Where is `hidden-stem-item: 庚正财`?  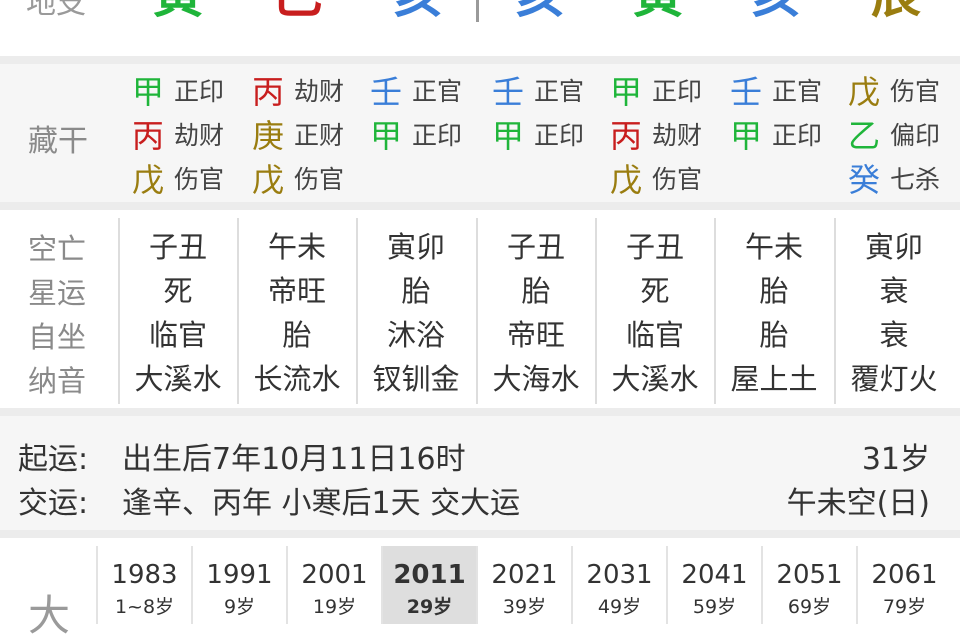 hidden-stem-item: 庚正财 is located at coordinates (298, 134).